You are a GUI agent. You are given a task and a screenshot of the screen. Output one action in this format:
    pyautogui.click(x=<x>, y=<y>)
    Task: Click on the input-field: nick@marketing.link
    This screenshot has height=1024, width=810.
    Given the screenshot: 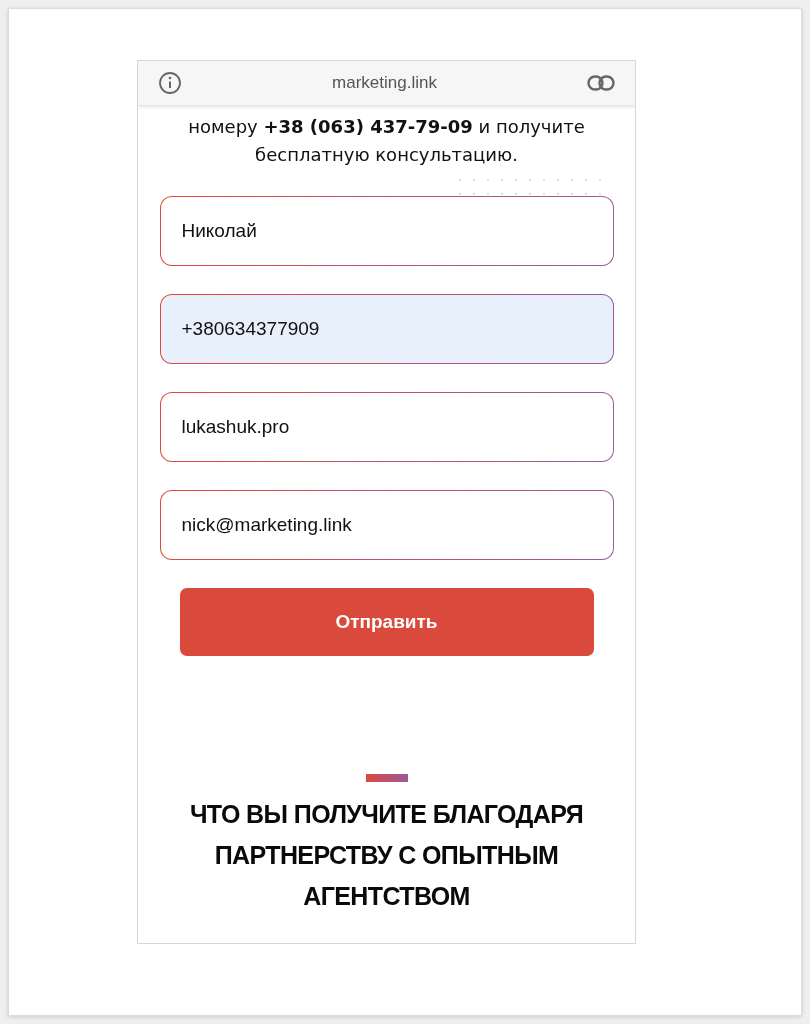 What is the action you would take?
    pyautogui.click(x=386, y=525)
    